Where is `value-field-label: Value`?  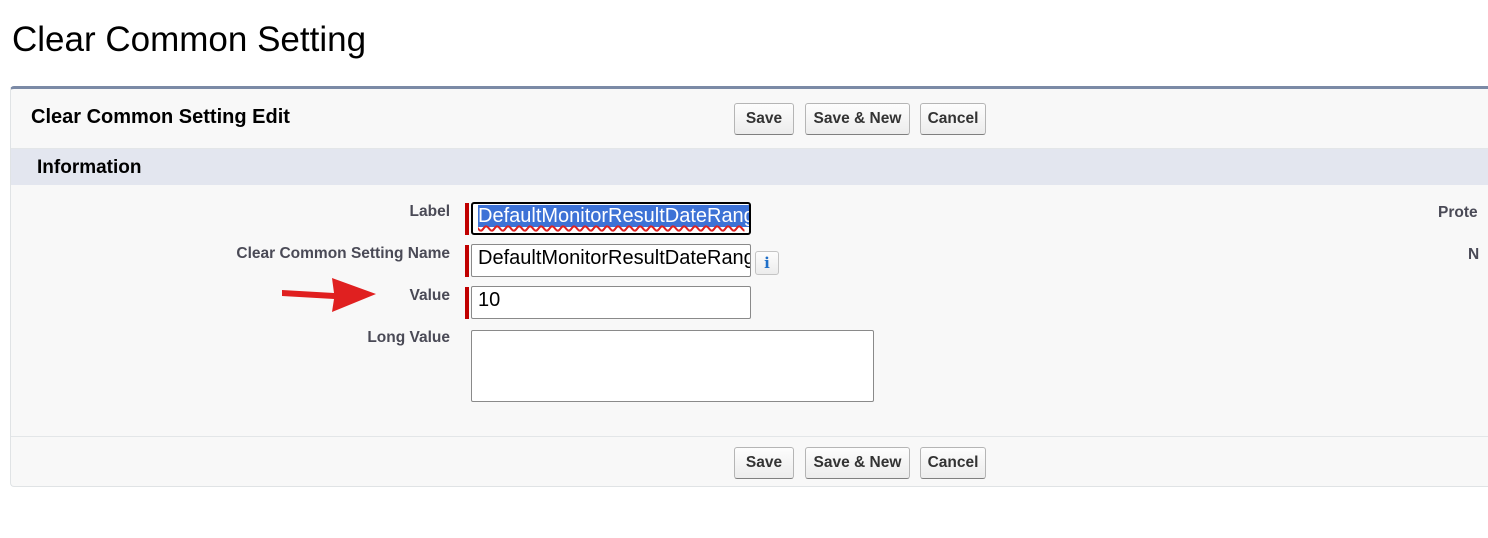 value-field-label: Value is located at coordinates (430, 295).